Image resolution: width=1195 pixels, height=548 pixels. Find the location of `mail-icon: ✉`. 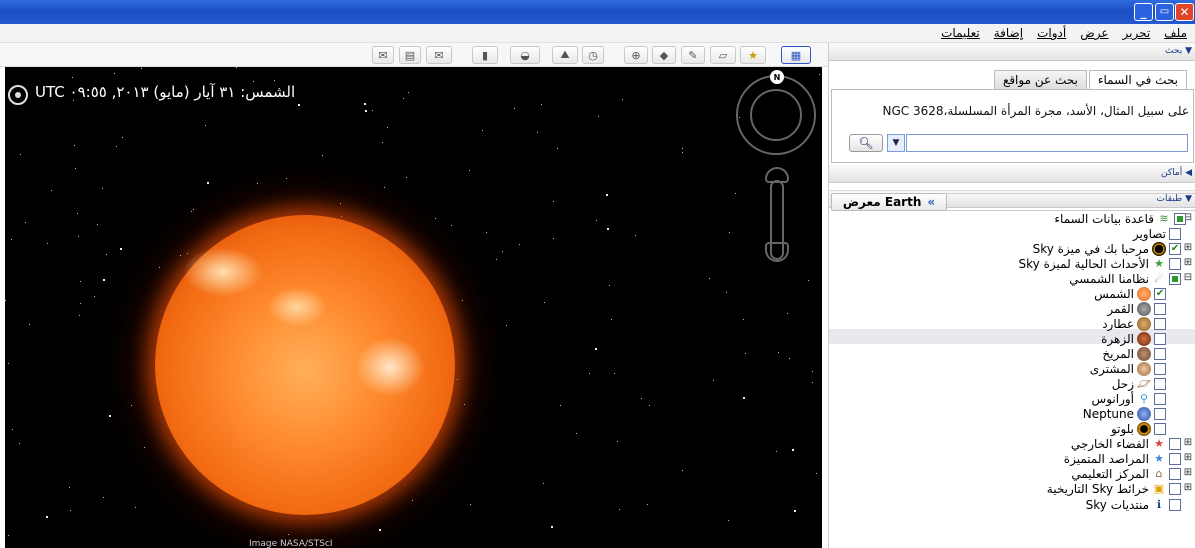

mail-icon: ✉ is located at coordinates (439, 55).